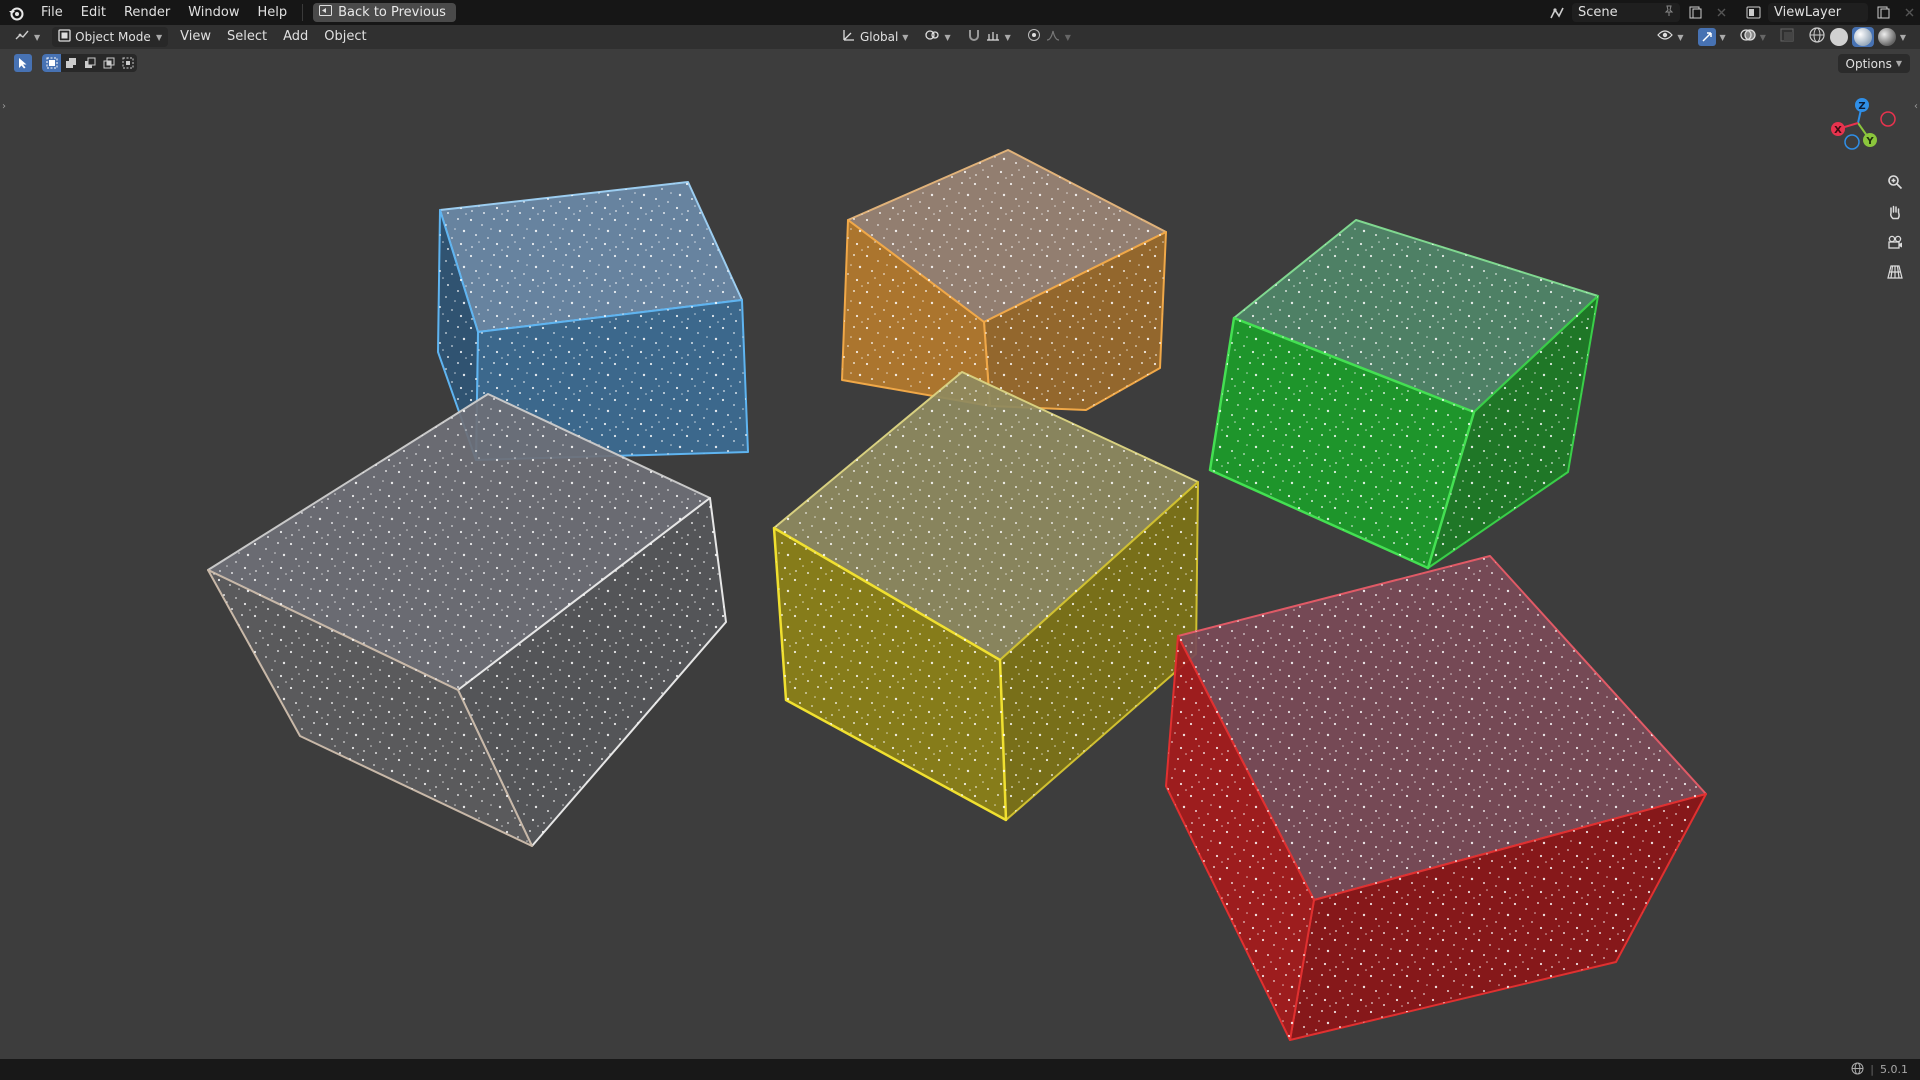 This screenshot has width=1920, height=1080. I want to click on select-extend-icon, so click(70, 63).